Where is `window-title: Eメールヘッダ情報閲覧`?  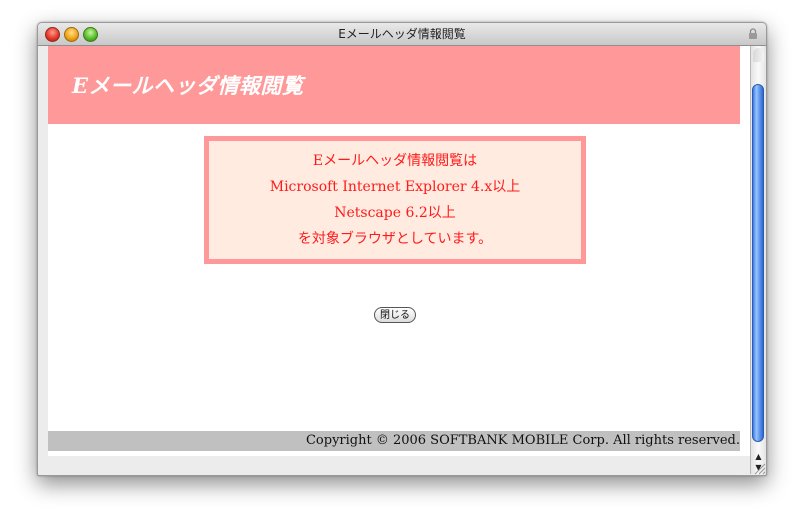
window-title: Eメールヘッダ情報閲覧 is located at coordinates (402, 34).